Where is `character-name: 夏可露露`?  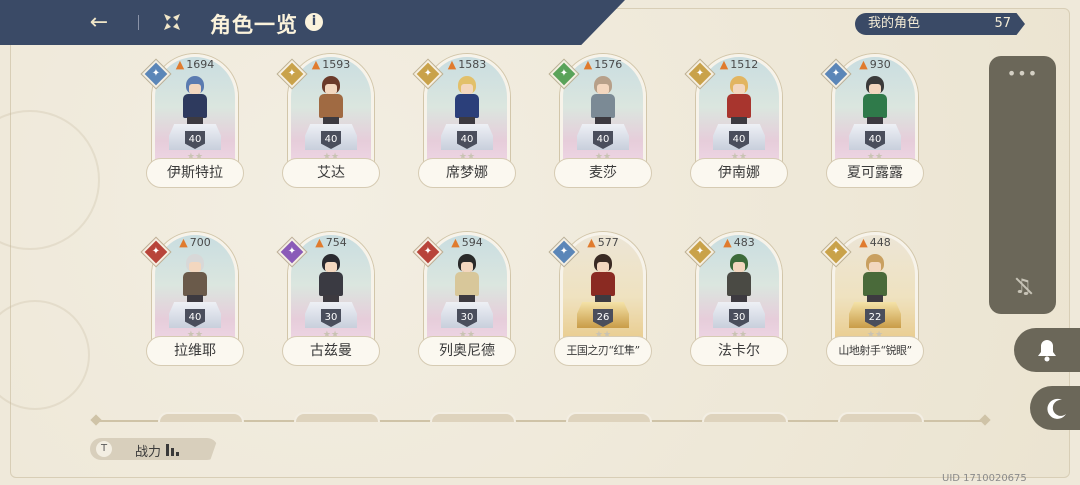 character-name: 夏可露露 is located at coordinates (875, 173).